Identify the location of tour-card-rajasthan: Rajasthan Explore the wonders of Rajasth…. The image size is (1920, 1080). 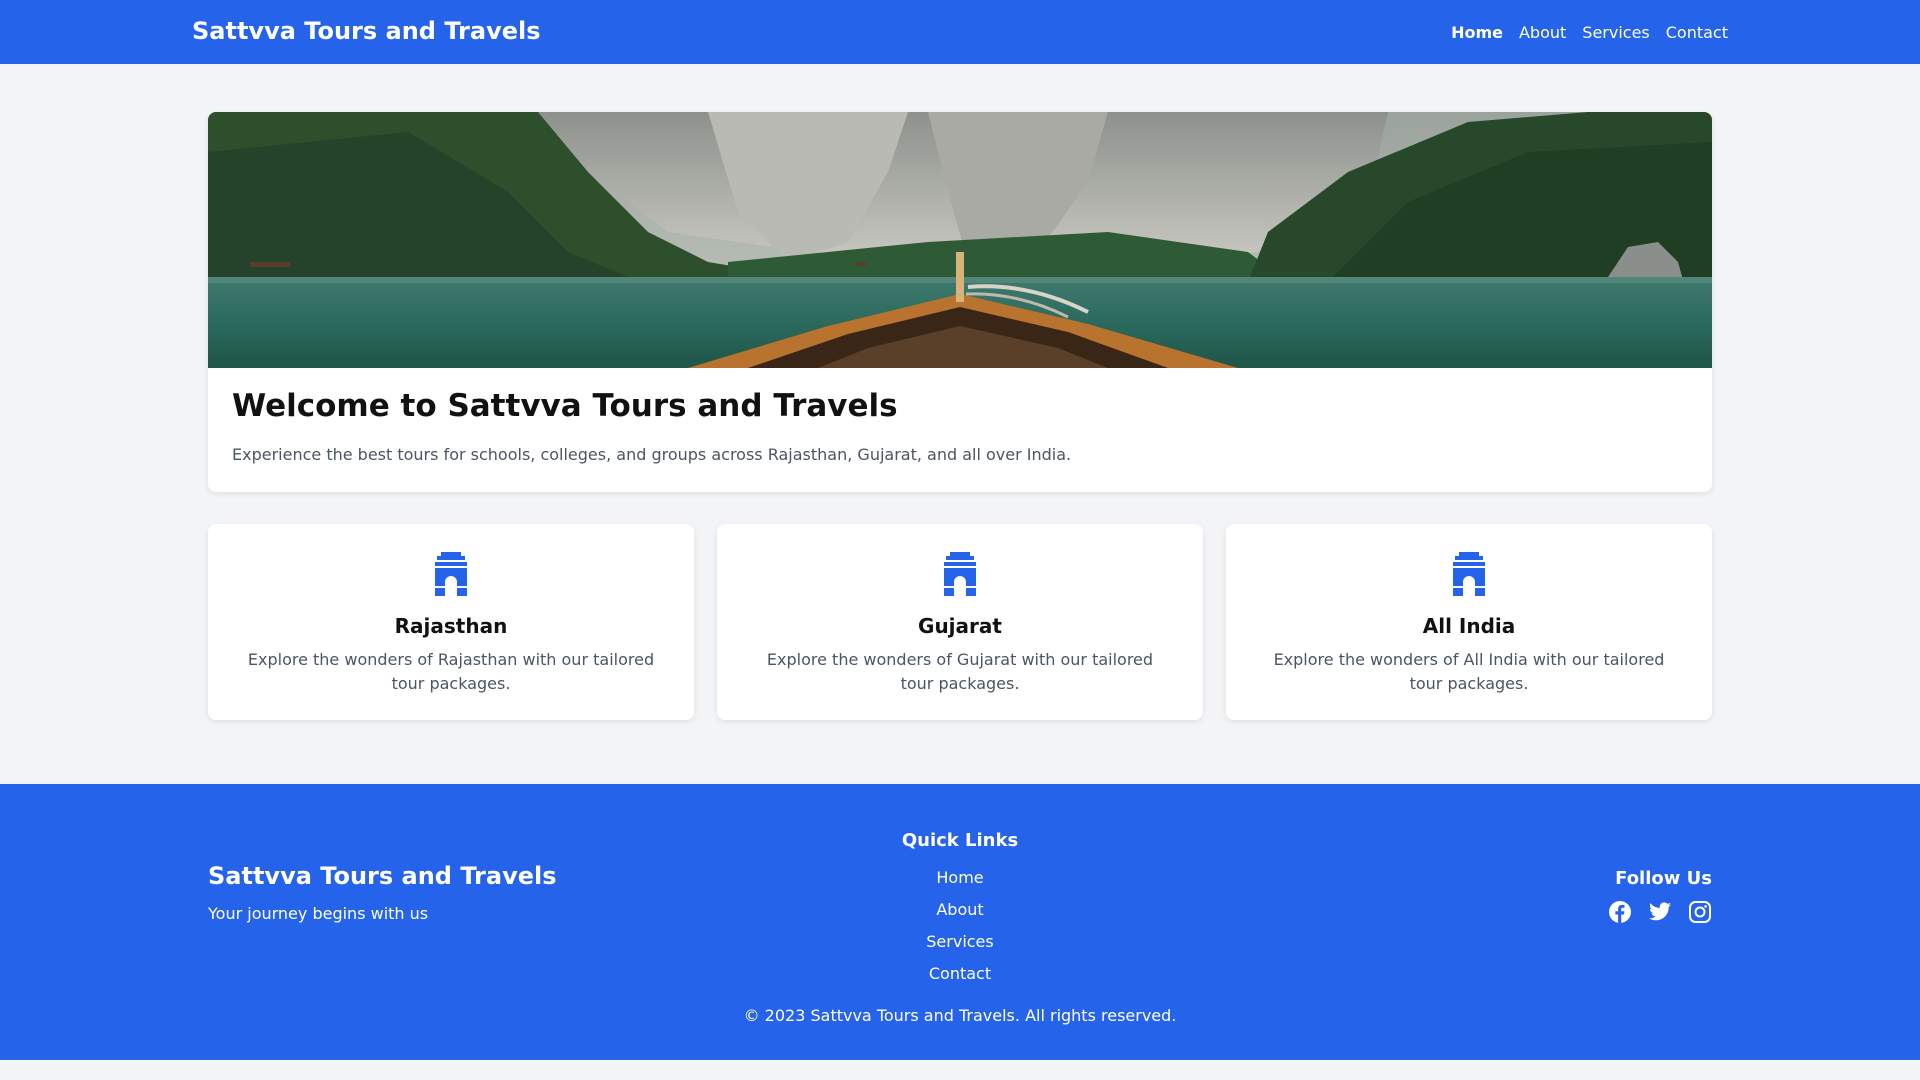
(451, 622).